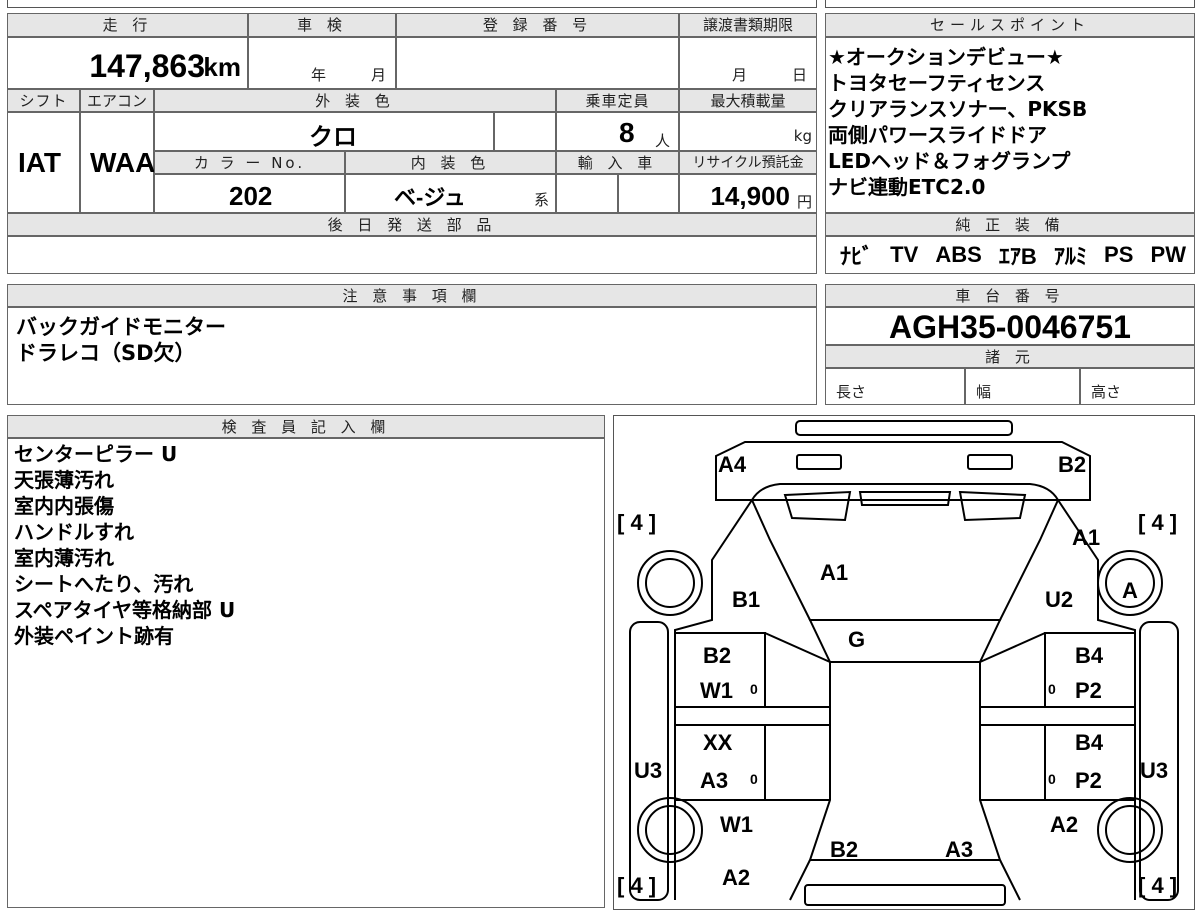 This screenshot has height=910, width=1200. Describe the element at coordinates (121, 327) in the screenshot. I see `note-line: バックガイドモニター` at that location.